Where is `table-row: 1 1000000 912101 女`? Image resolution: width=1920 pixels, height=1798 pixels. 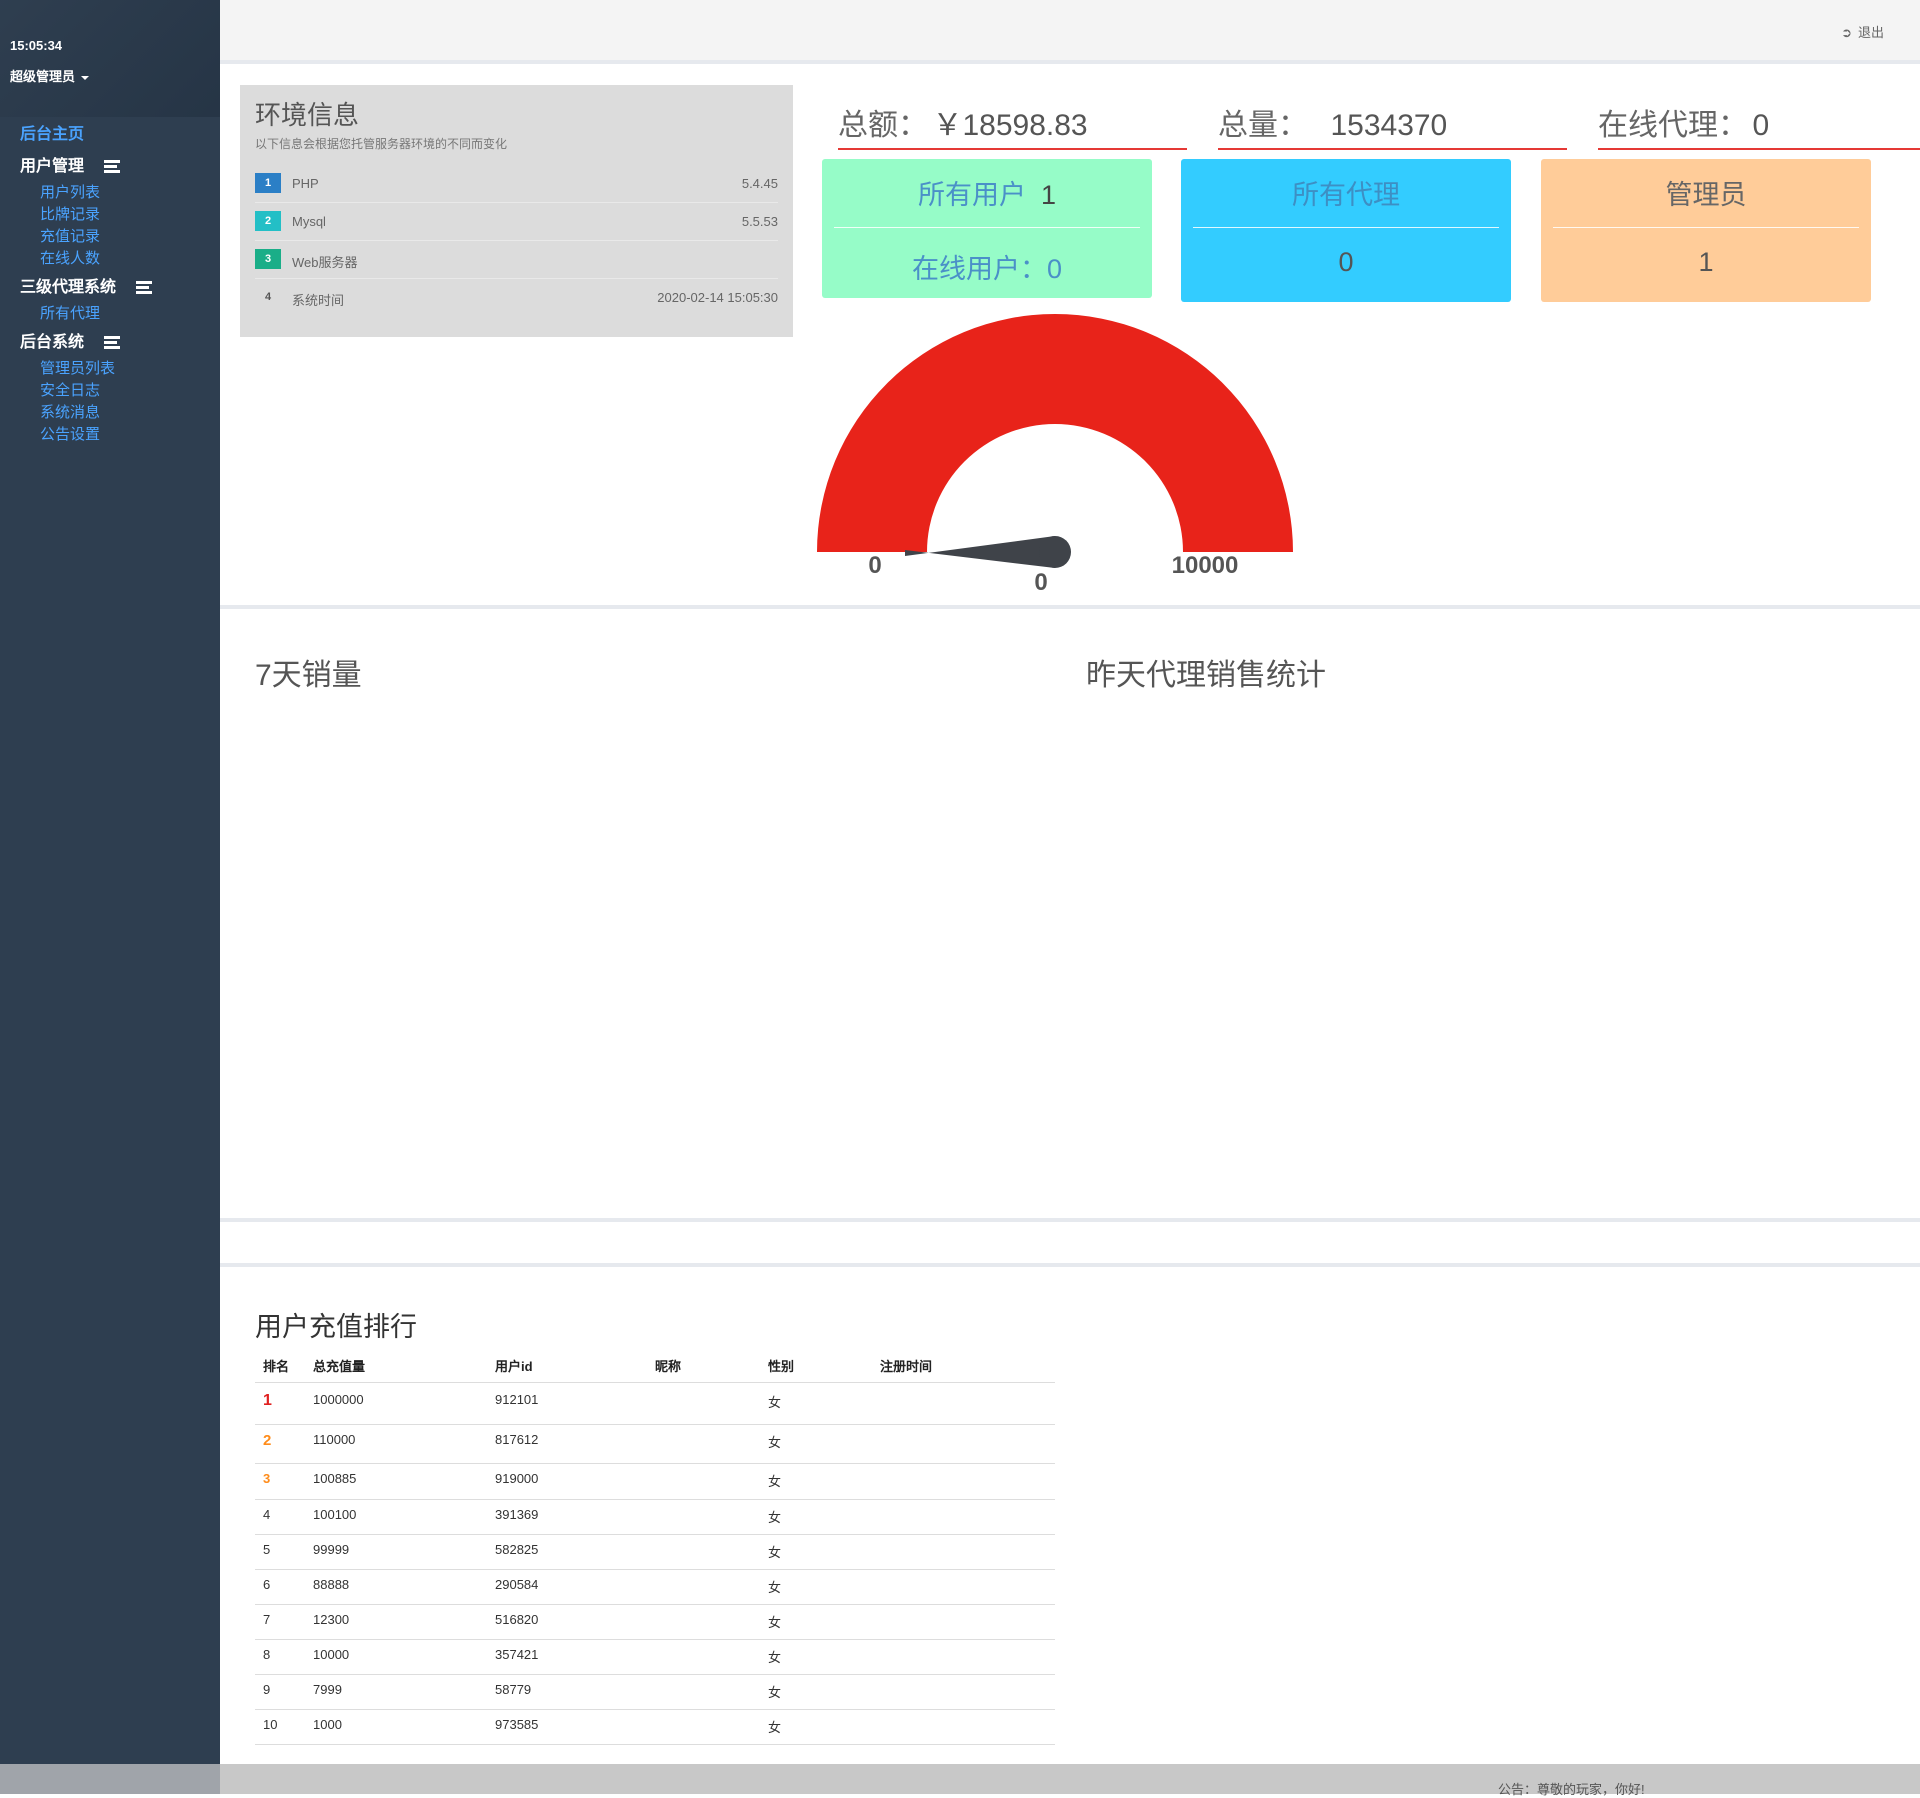 table-row: 1 1000000 912101 女 is located at coordinates (655, 1404).